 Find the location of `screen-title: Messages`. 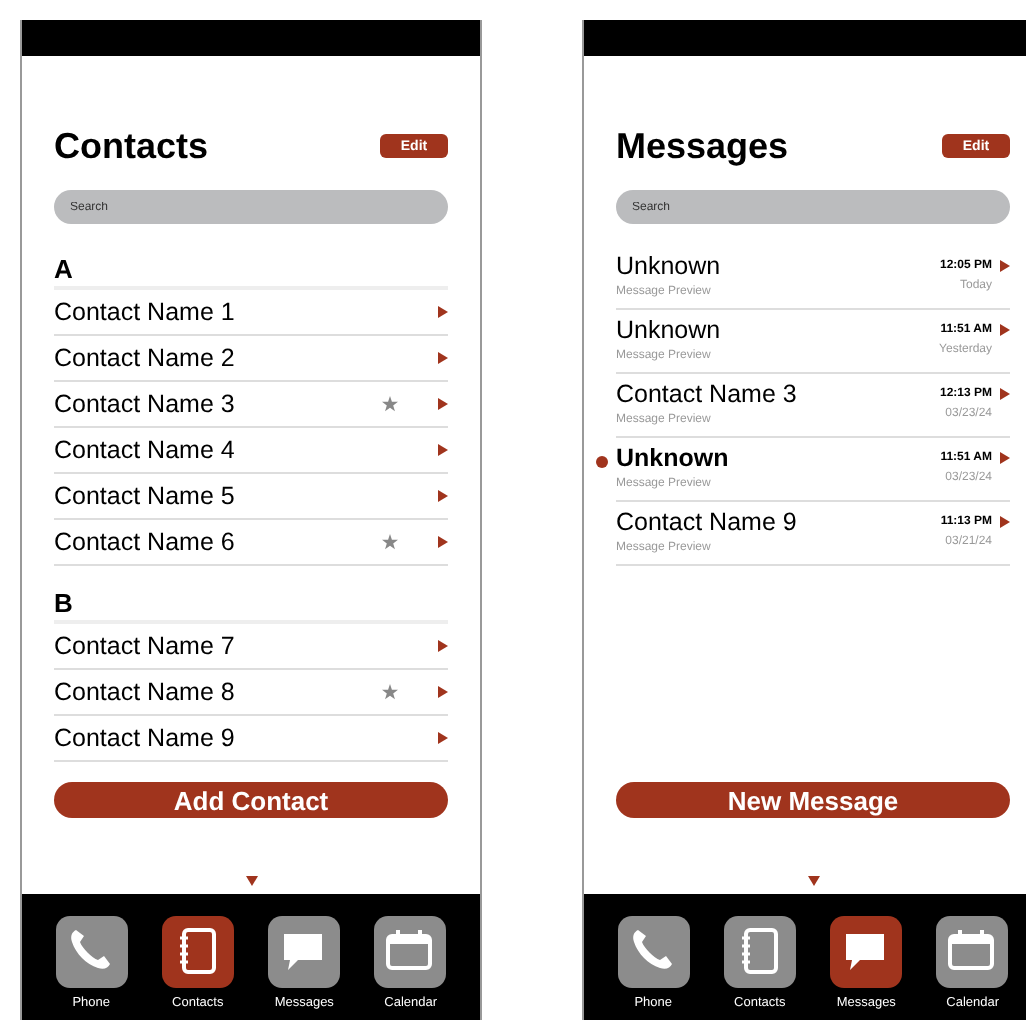

screen-title: Messages is located at coordinates (702, 146).